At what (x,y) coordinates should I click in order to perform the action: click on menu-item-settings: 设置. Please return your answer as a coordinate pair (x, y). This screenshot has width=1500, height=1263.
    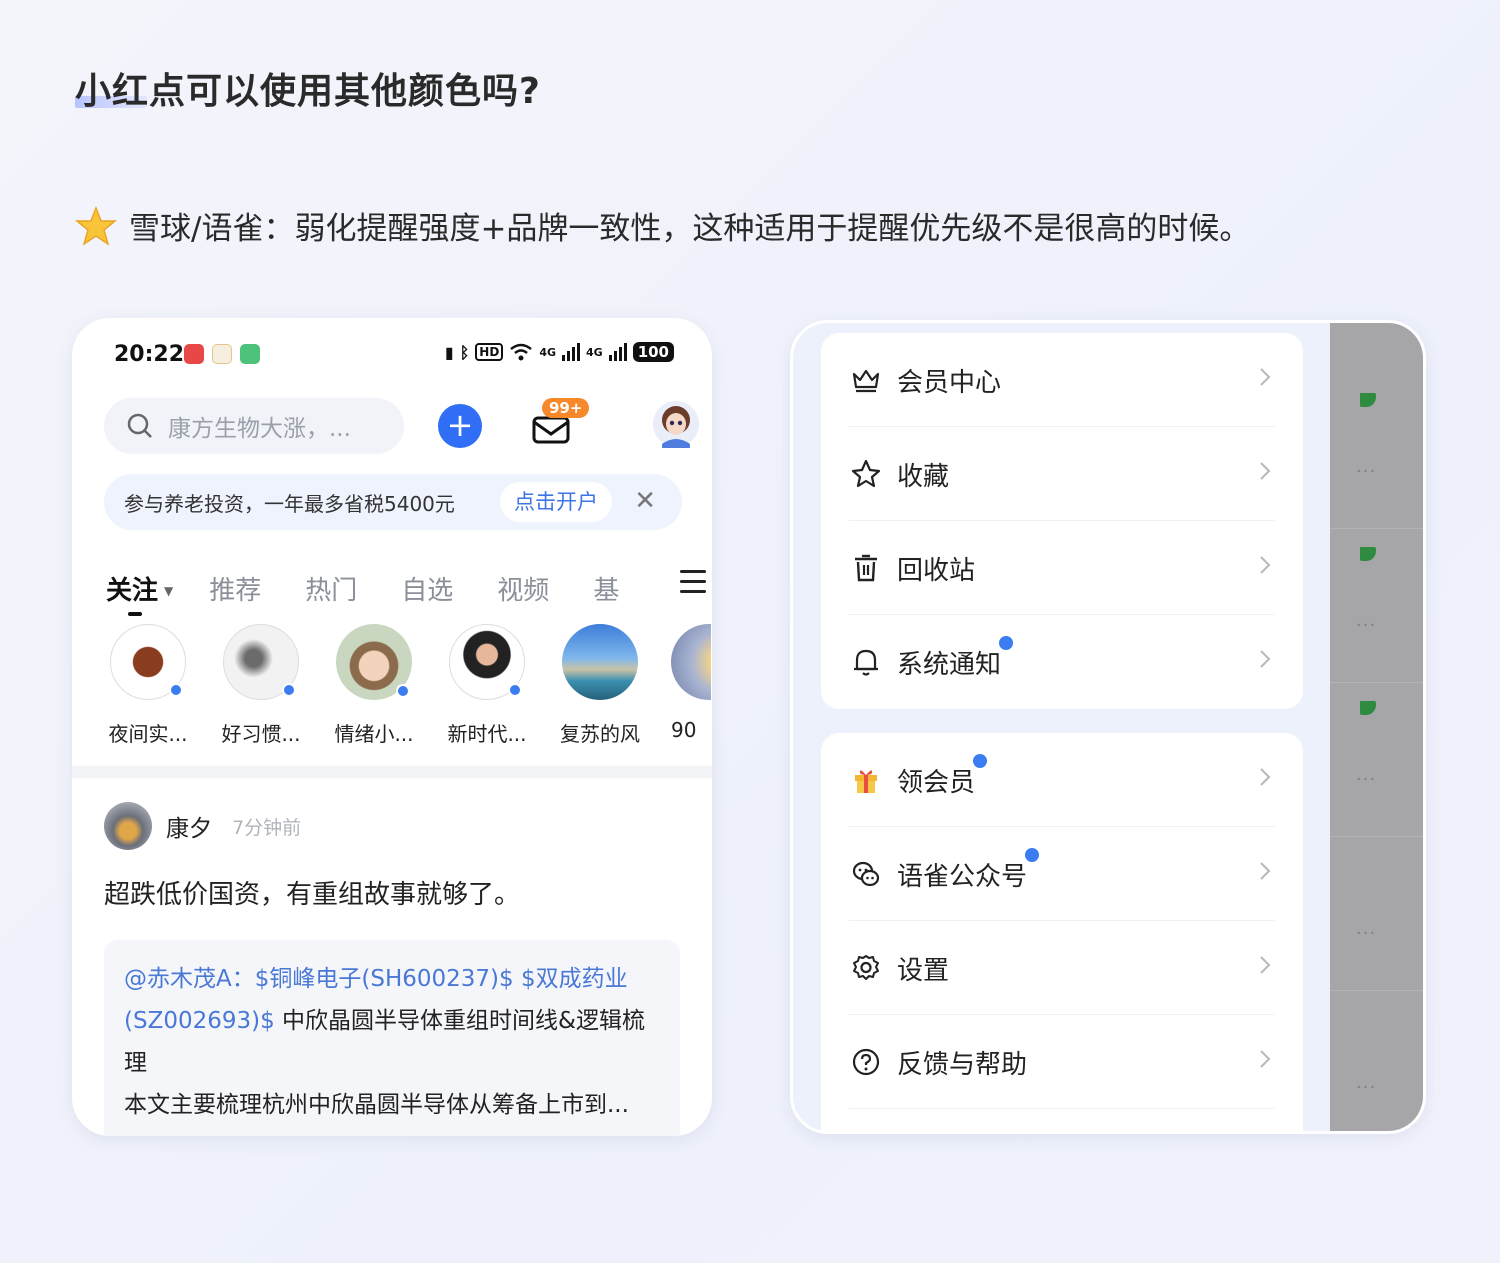
    Looking at the image, I should click on (1062, 968).